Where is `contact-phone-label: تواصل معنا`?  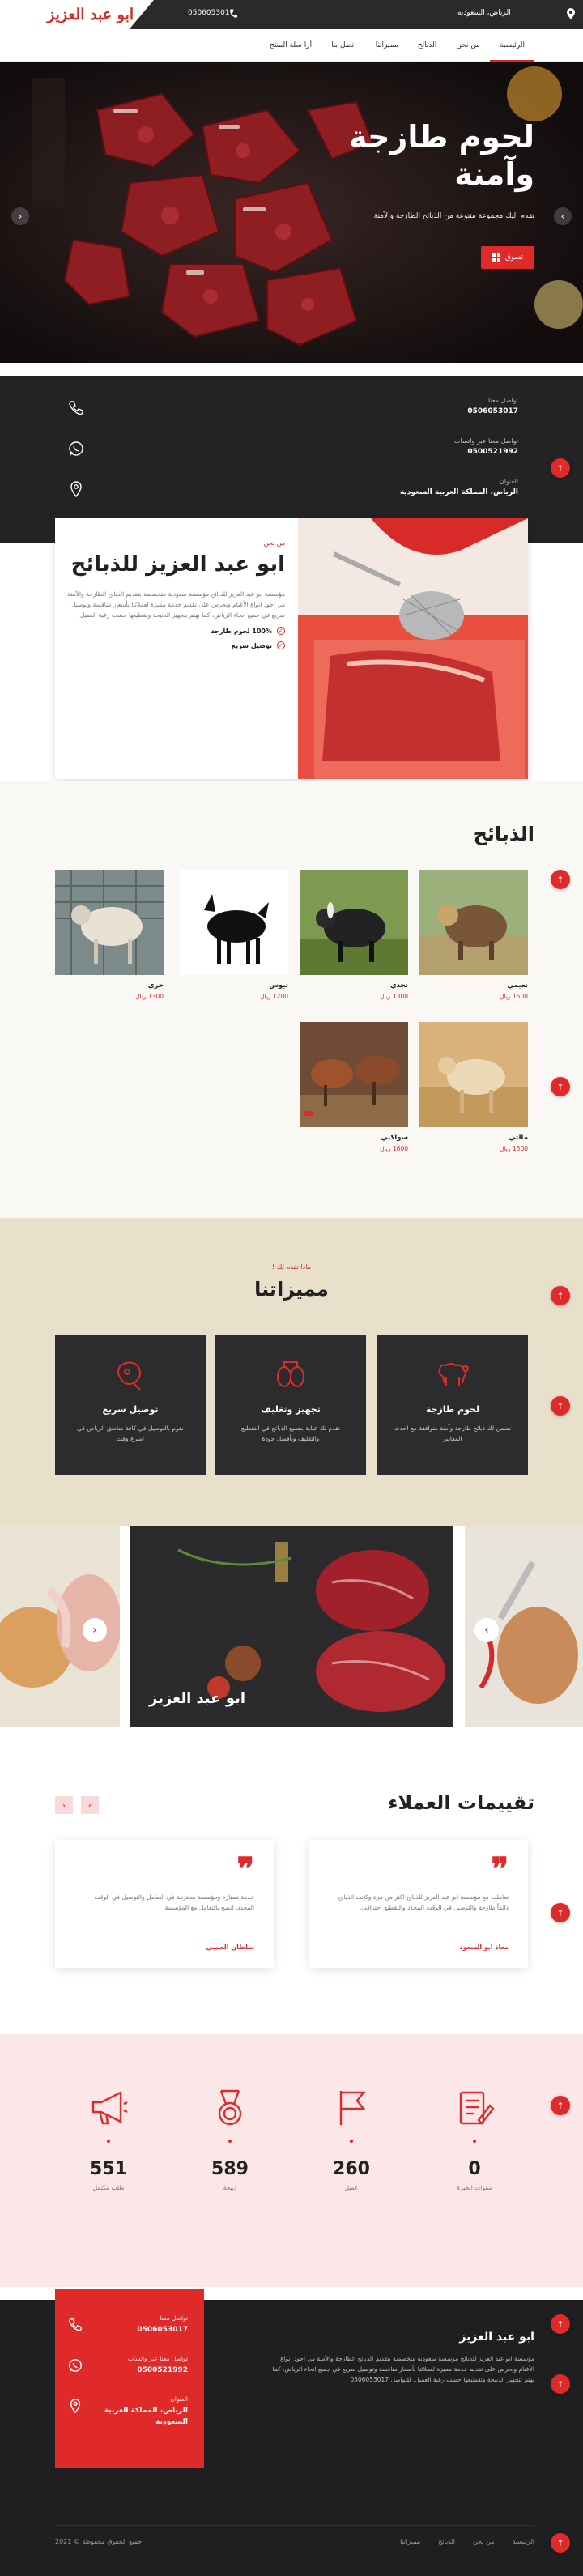 contact-phone-label: تواصل معنا is located at coordinates (503, 400).